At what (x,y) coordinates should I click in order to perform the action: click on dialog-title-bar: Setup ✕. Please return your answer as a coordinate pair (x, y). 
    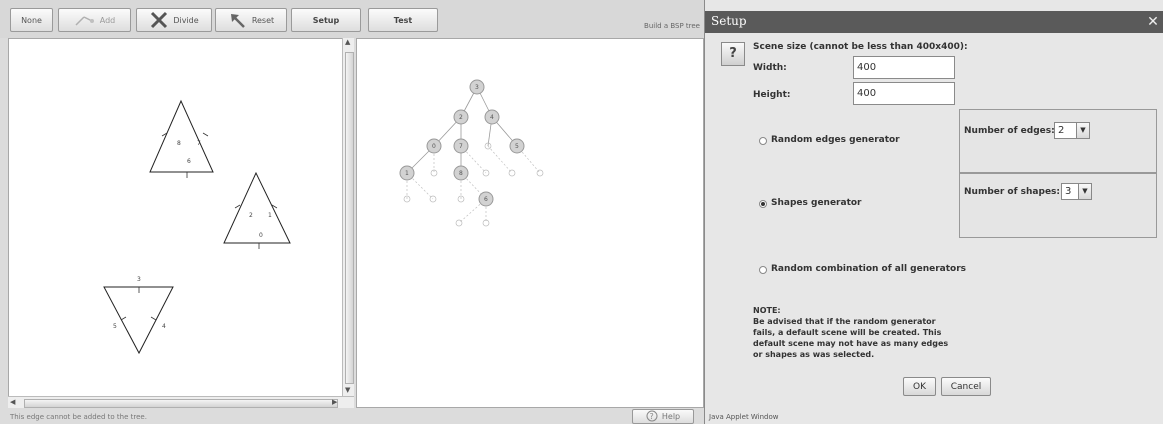
    Looking at the image, I should click on (934, 22).